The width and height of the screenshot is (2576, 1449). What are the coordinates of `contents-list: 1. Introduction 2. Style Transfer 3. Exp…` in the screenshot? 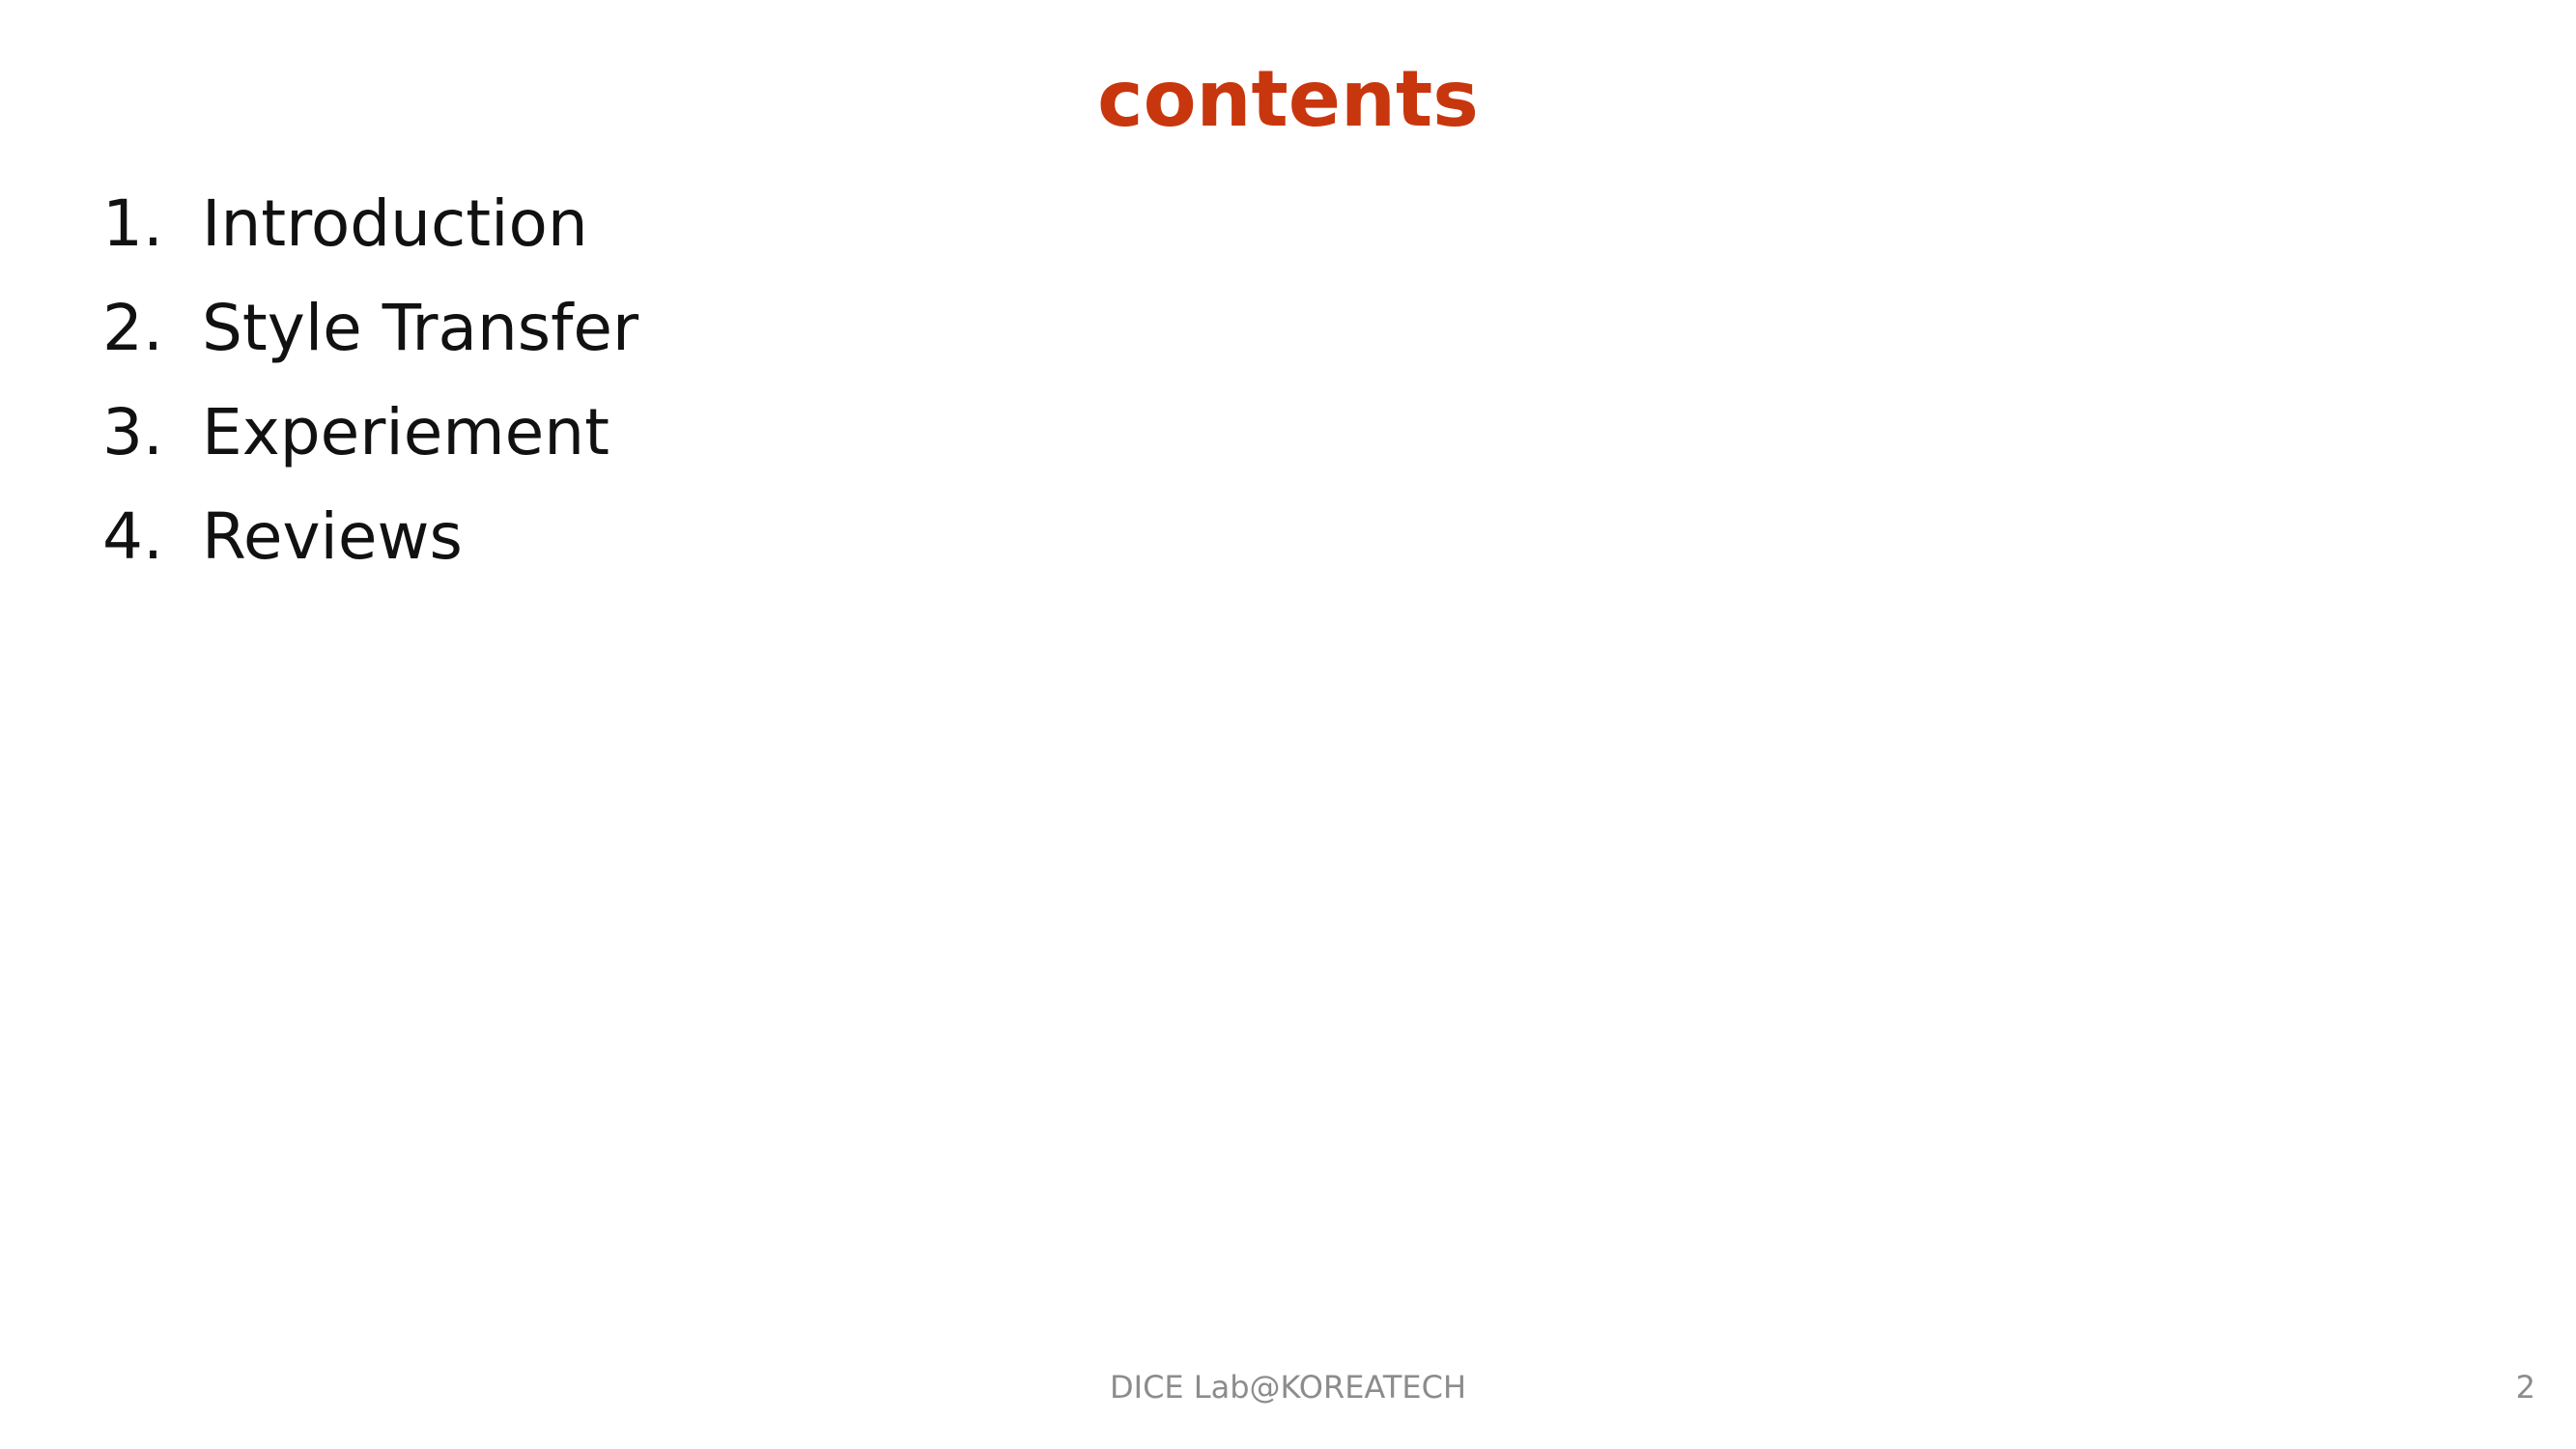 It's located at (370, 380).